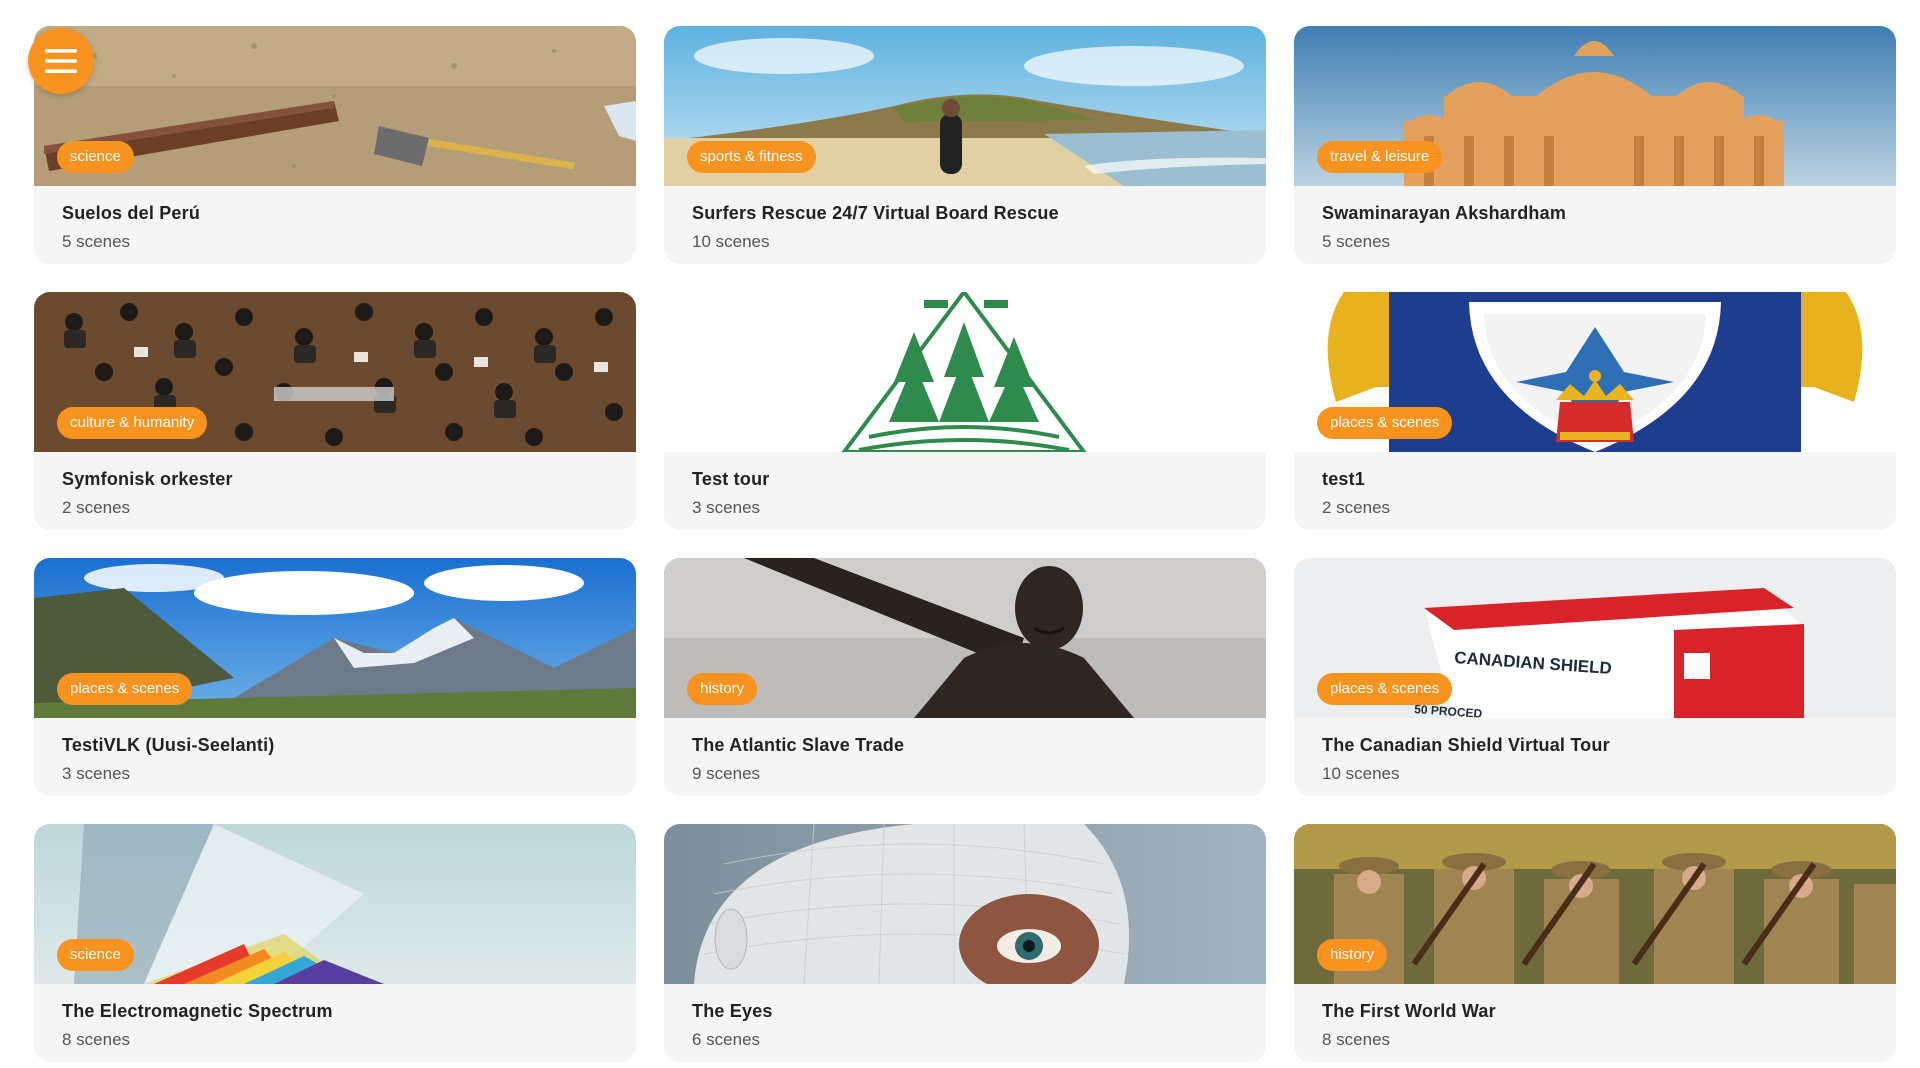 Image resolution: width=1920 pixels, height=1068 pixels. Describe the element at coordinates (798, 745) in the screenshot. I see `tour-title: The Atlantic Slave Trade` at that location.